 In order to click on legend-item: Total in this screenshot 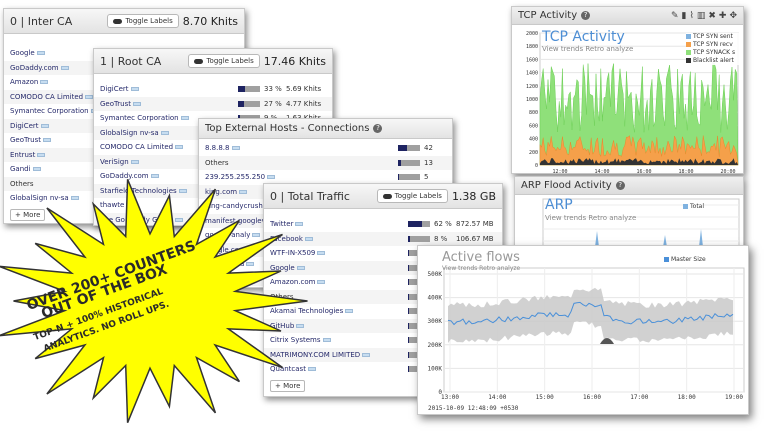, I will do `click(693, 207)`.